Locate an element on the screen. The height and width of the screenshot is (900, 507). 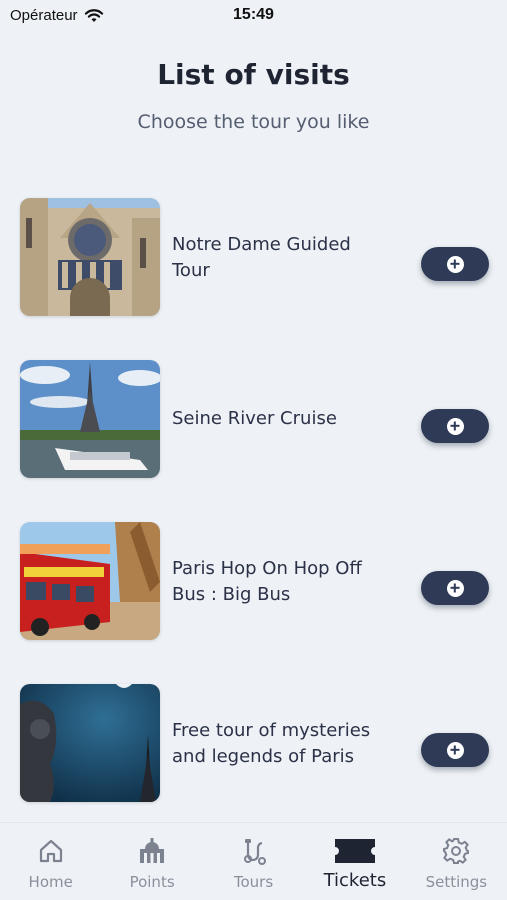
visit-list-item: Paris Hop On Hop Off Bus : Big Bus is located at coordinates (253, 582).